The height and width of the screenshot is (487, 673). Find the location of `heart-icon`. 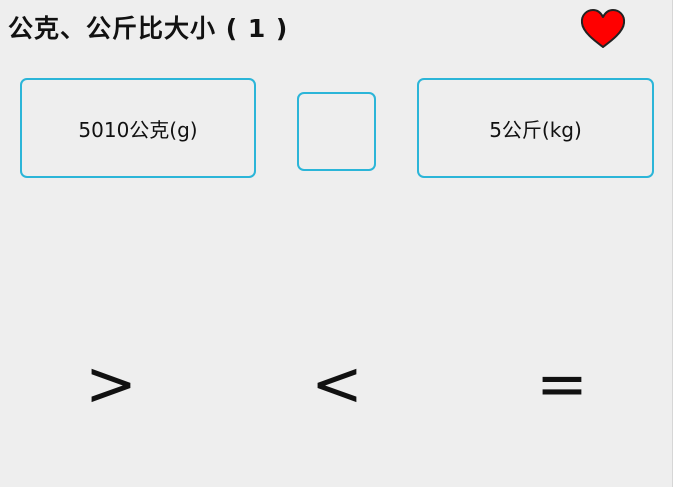

heart-icon is located at coordinates (603, 29).